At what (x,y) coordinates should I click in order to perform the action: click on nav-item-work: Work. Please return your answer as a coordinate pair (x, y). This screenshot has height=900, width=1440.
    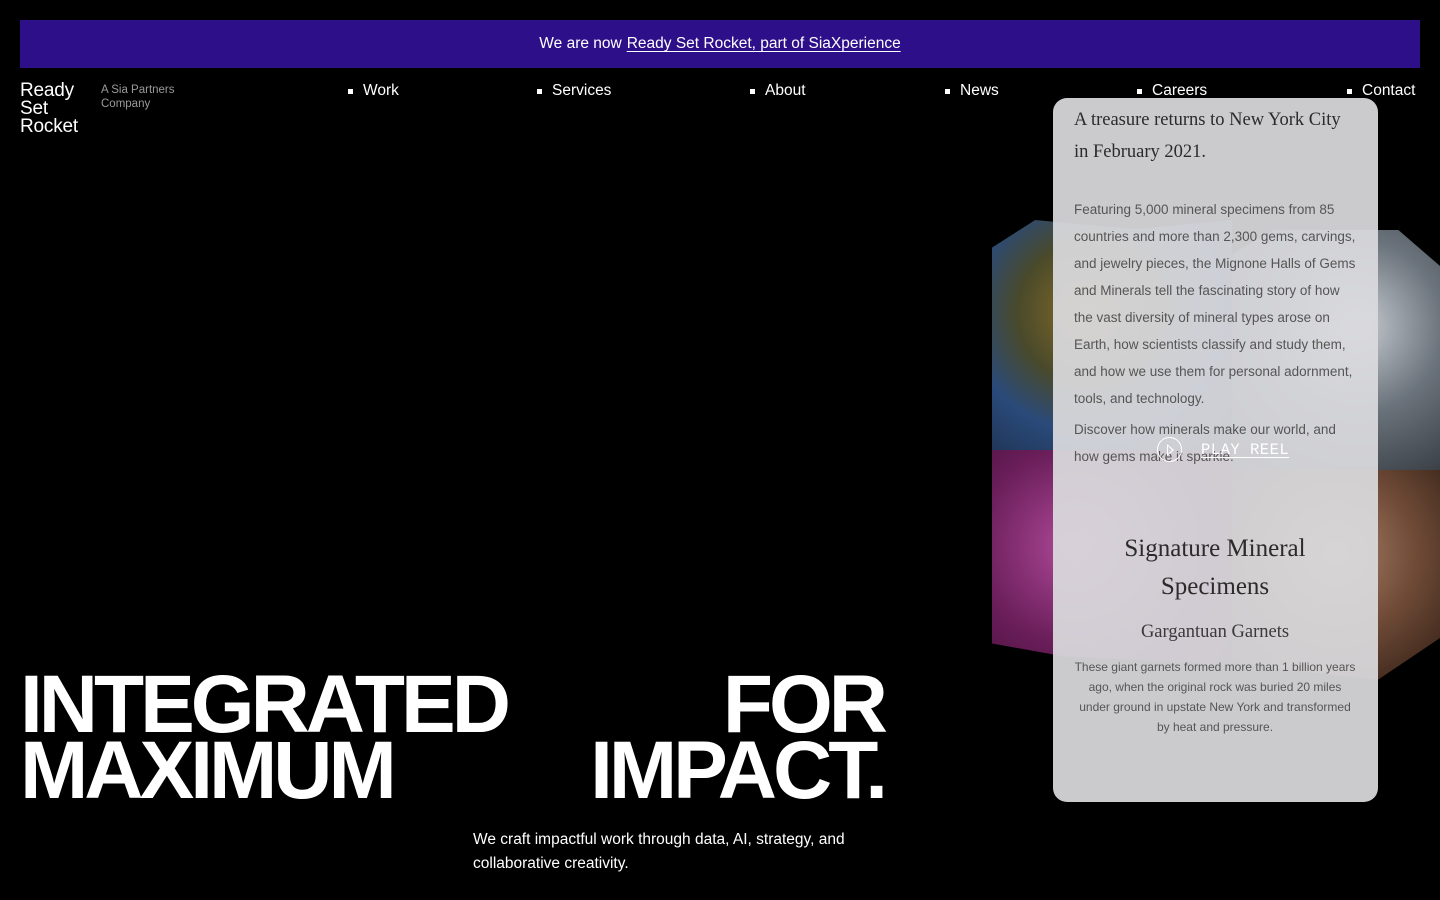
    Looking at the image, I should click on (373, 91).